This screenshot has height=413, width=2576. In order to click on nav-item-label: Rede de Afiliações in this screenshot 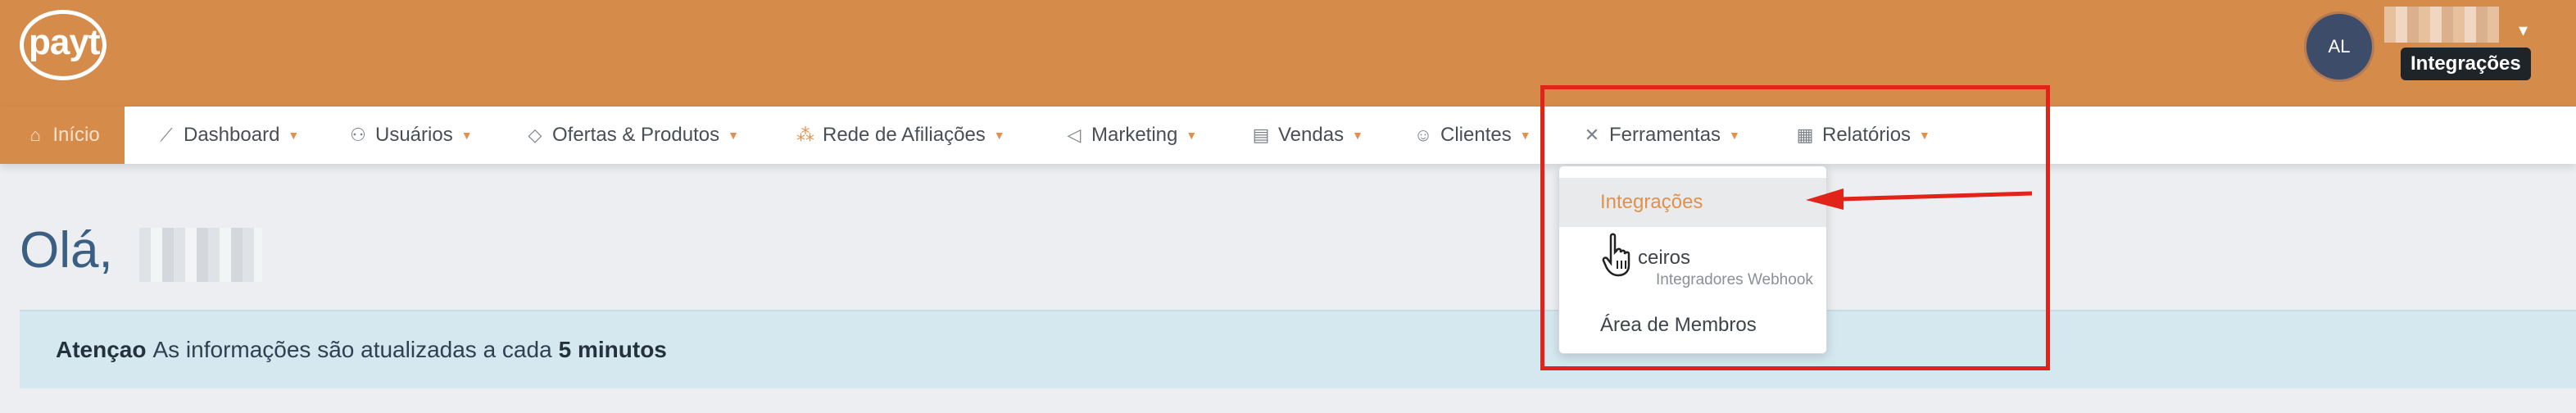, I will do `click(904, 135)`.